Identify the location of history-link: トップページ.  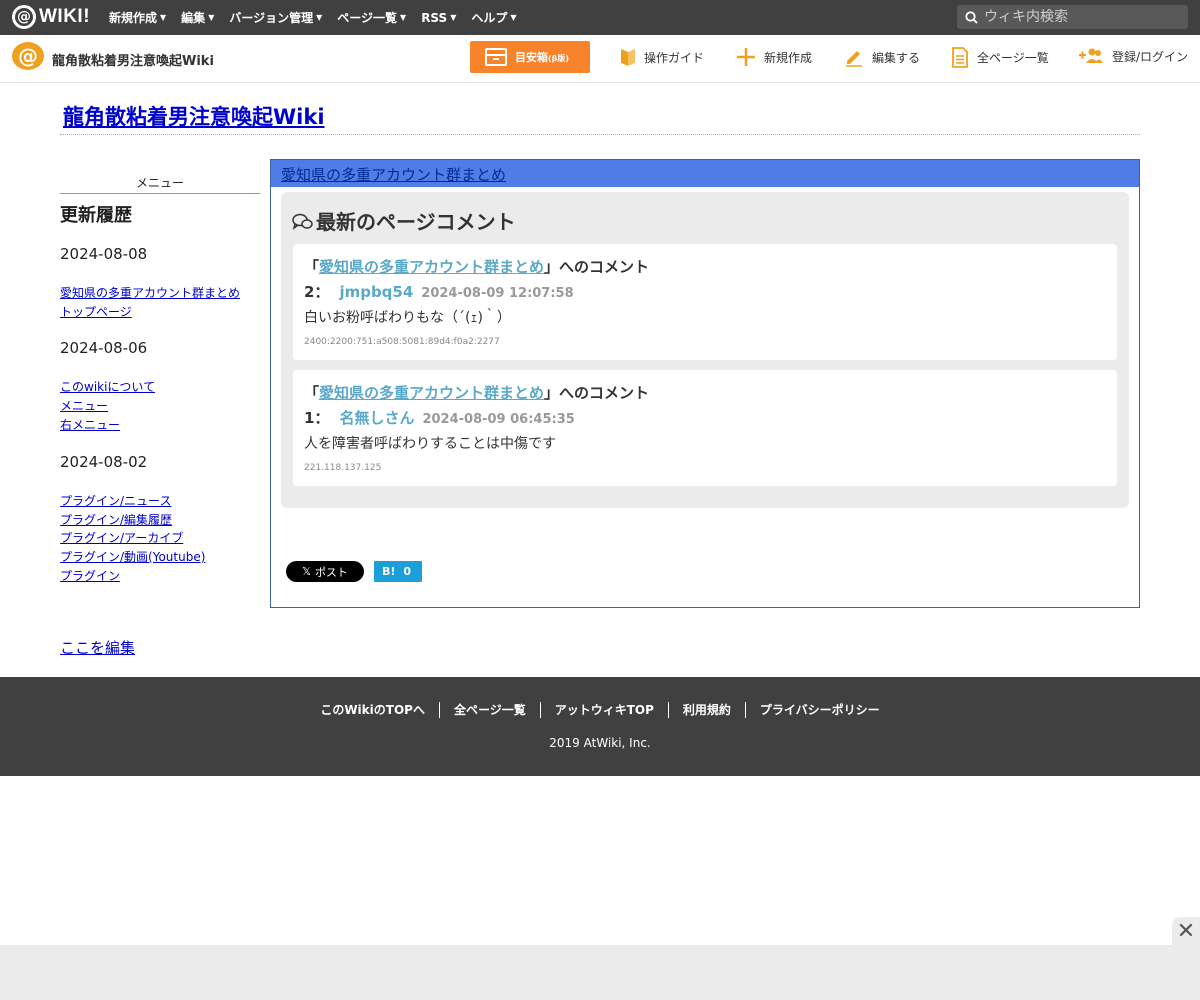
(96, 311).